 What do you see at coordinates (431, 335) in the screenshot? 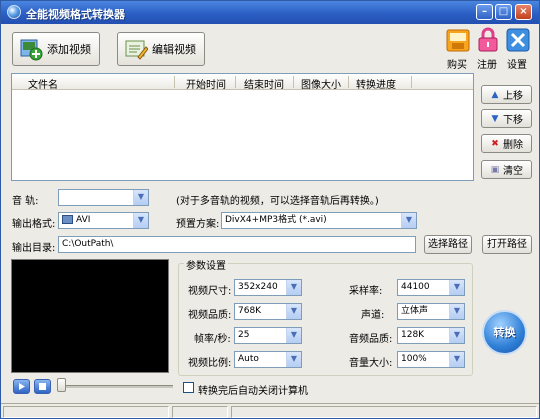
I see `audio-quality-select: 128K ▼` at bounding box center [431, 335].